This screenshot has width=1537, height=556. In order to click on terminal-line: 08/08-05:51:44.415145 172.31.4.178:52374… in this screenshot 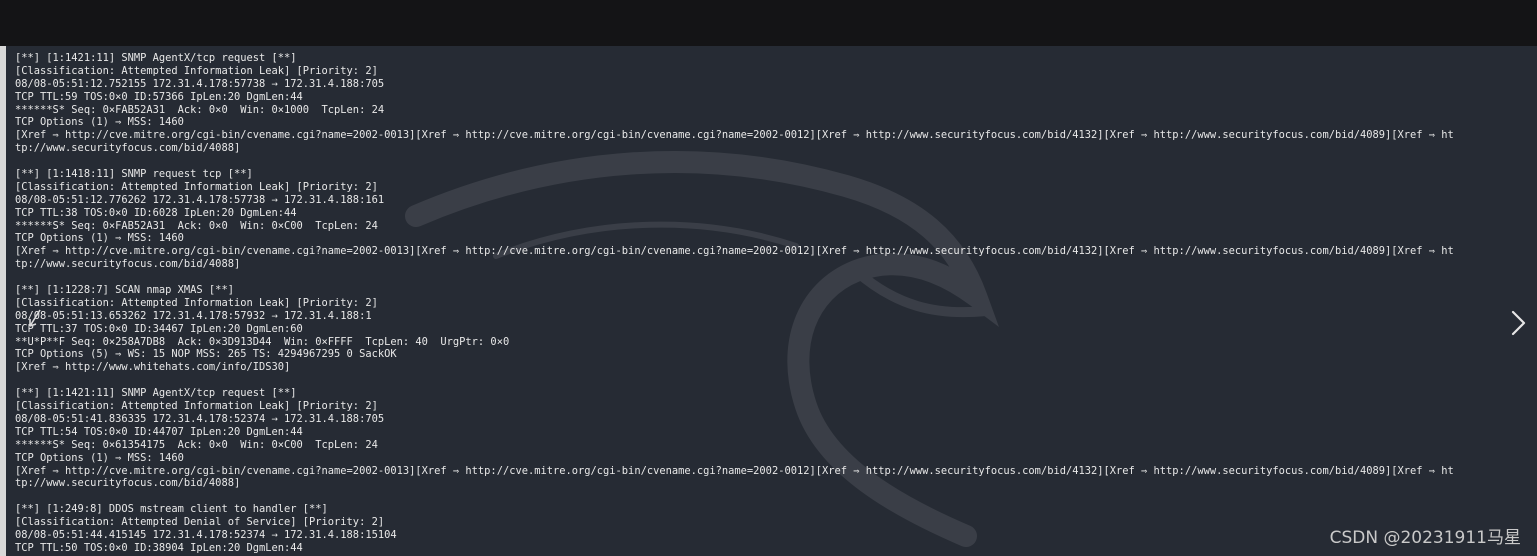, I will do `click(206, 534)`.